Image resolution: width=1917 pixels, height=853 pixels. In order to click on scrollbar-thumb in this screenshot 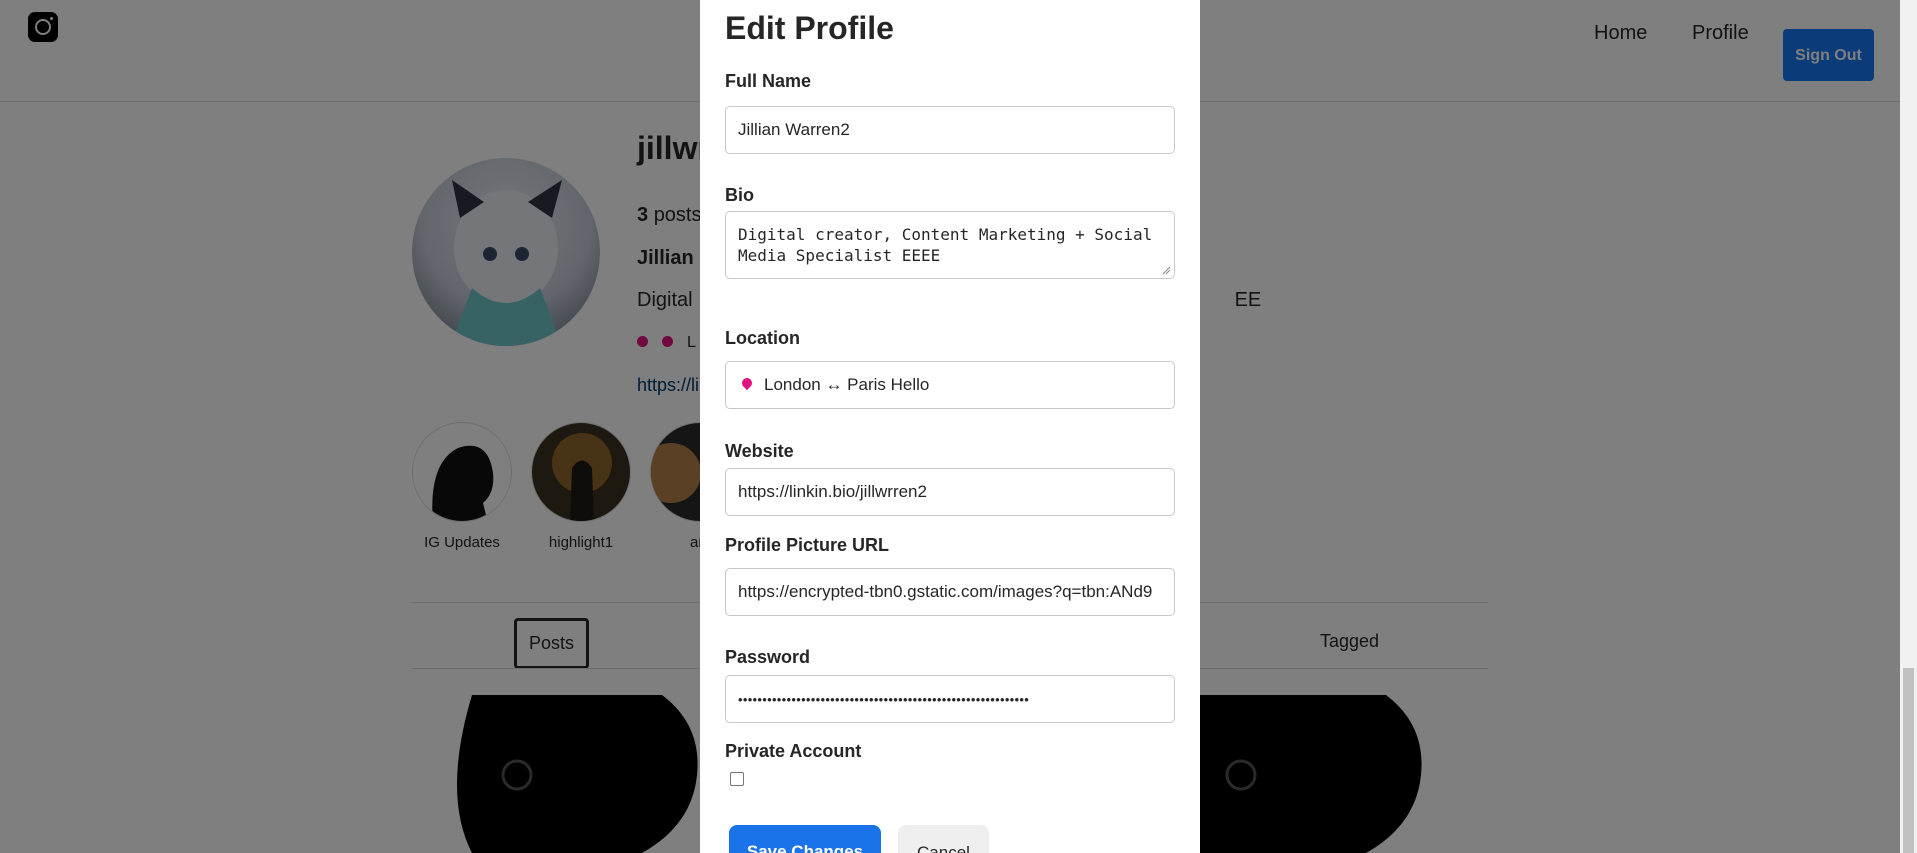, I will do `click(1908, 760)`.